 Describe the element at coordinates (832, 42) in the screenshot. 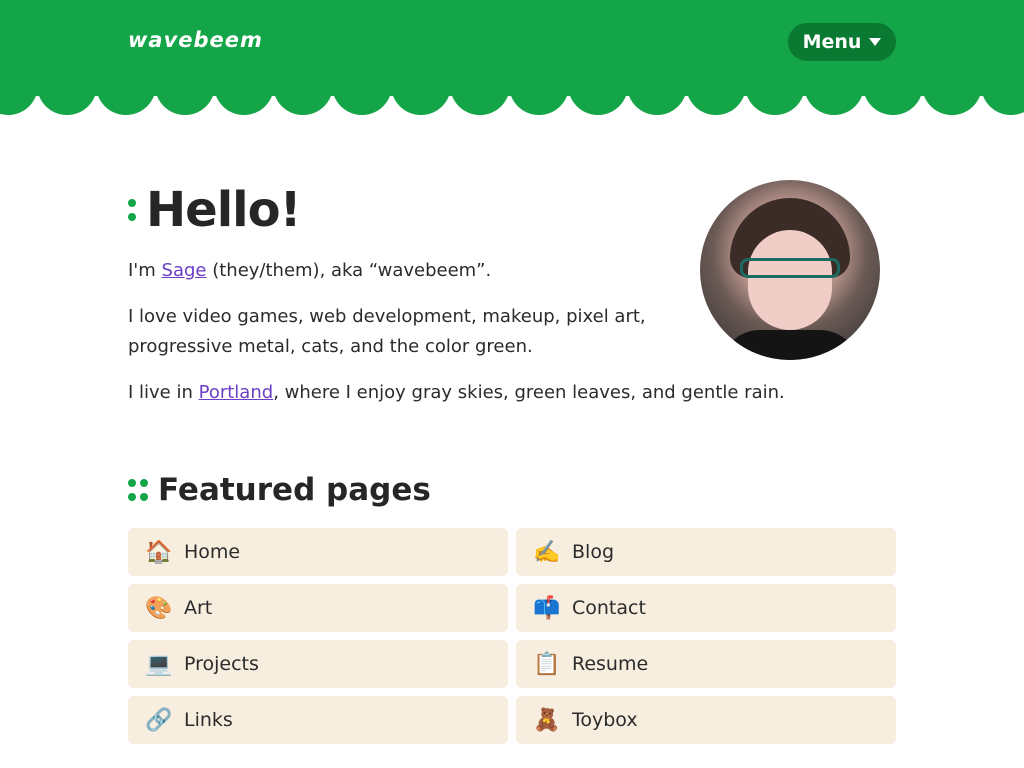

I see `menu-button-label: Menu` at that location.